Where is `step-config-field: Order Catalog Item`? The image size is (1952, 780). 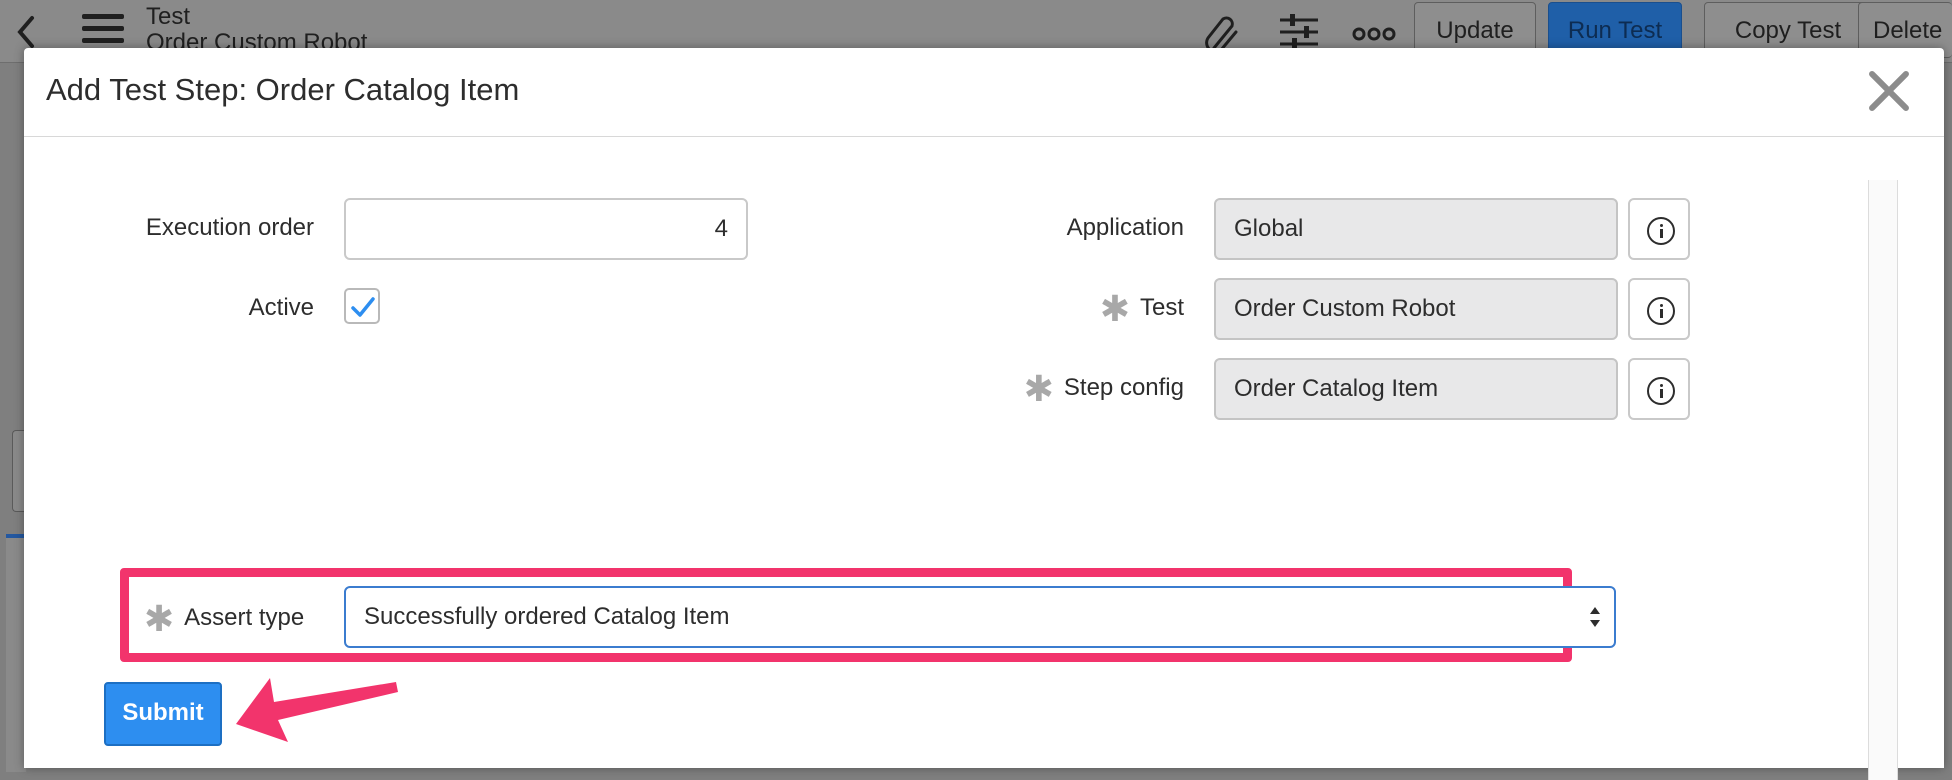 step-config-field: Order Catalog Item is located at coordinates (1416, 389).